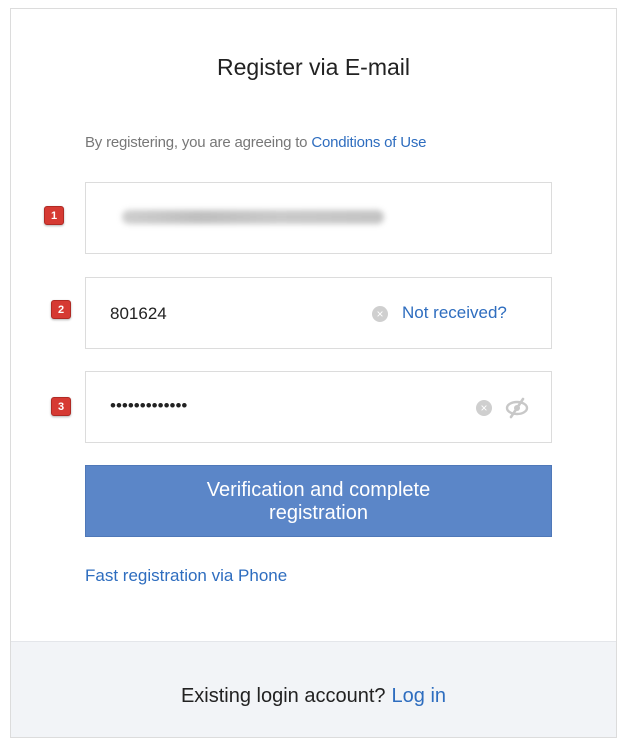 Image resolution: width=627 pixels, height=746 pixels. I want to click on footer: Existing login account? Log in, so click(313, 689).